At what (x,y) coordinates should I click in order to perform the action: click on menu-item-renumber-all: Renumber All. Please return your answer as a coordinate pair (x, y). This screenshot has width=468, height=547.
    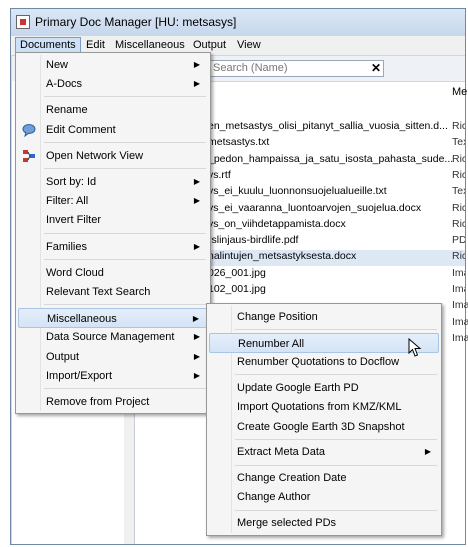
    Looking at the image, I should click on (324, 342).